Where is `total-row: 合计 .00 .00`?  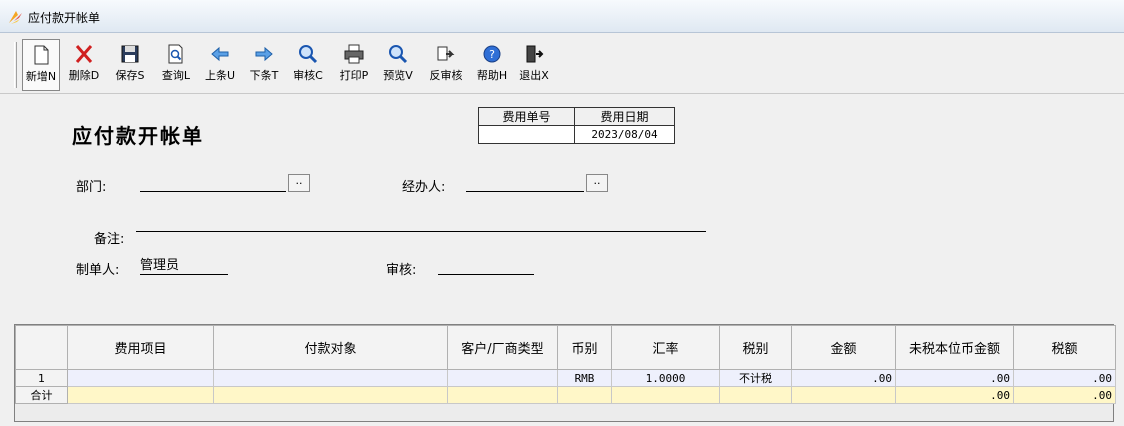
total-row: 合计 .00 .00 is located at coordinates (565, 395).